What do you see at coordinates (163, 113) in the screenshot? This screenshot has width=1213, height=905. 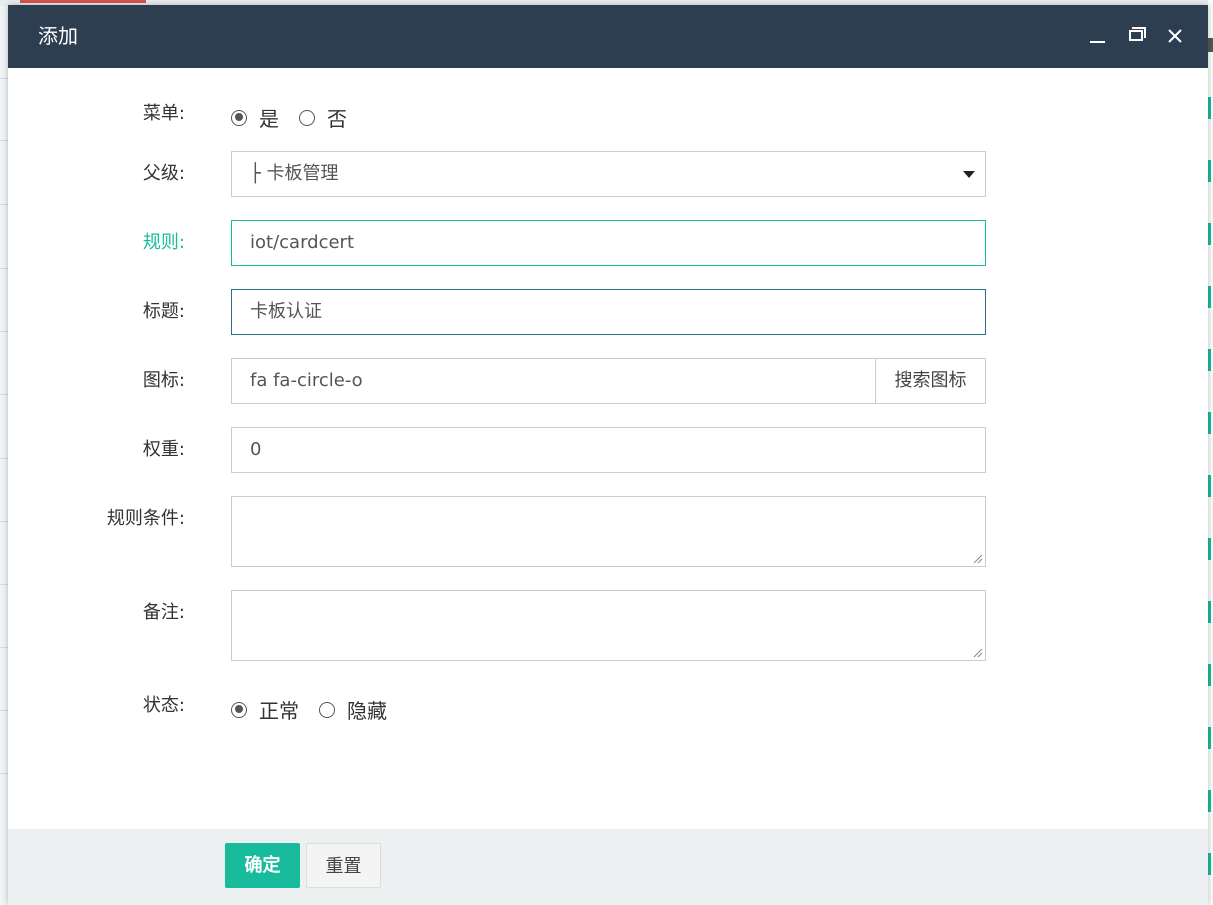 I see `menu-label: 菜单:` at bounding box center [163, 113].